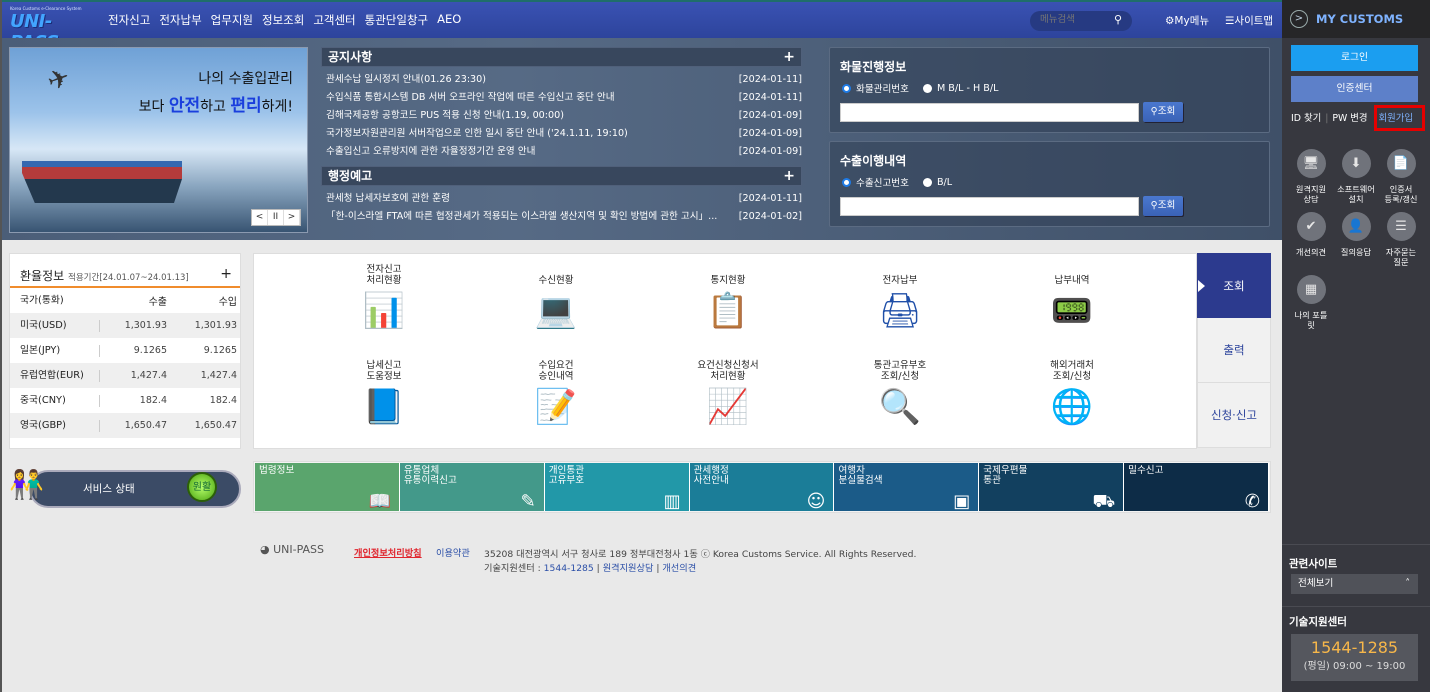 Image resolution: width=1430 pixels, height=692 pixels. What do you see at coordinates (129, 20) in the screenshot?
I see `menu-e-declaration: 전자신고` at bounding box center [129, 20].